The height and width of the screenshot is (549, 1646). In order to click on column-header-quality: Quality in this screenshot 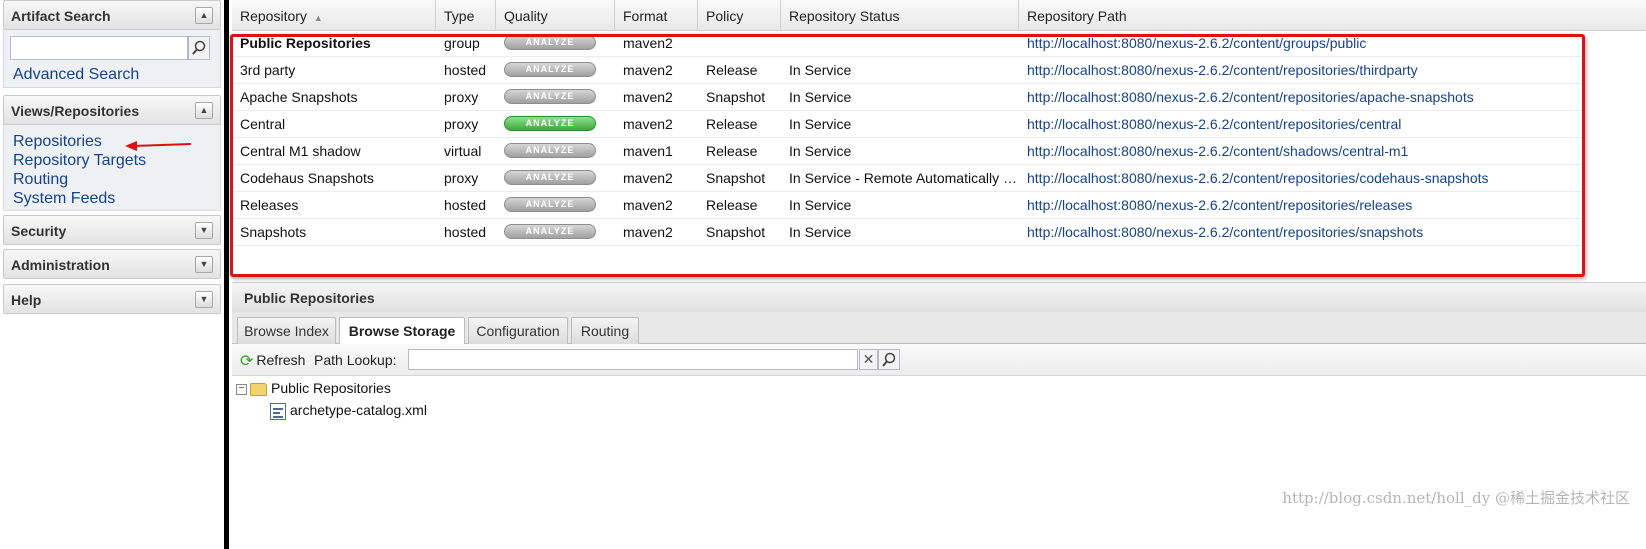, I will do `click(555, 15)`.